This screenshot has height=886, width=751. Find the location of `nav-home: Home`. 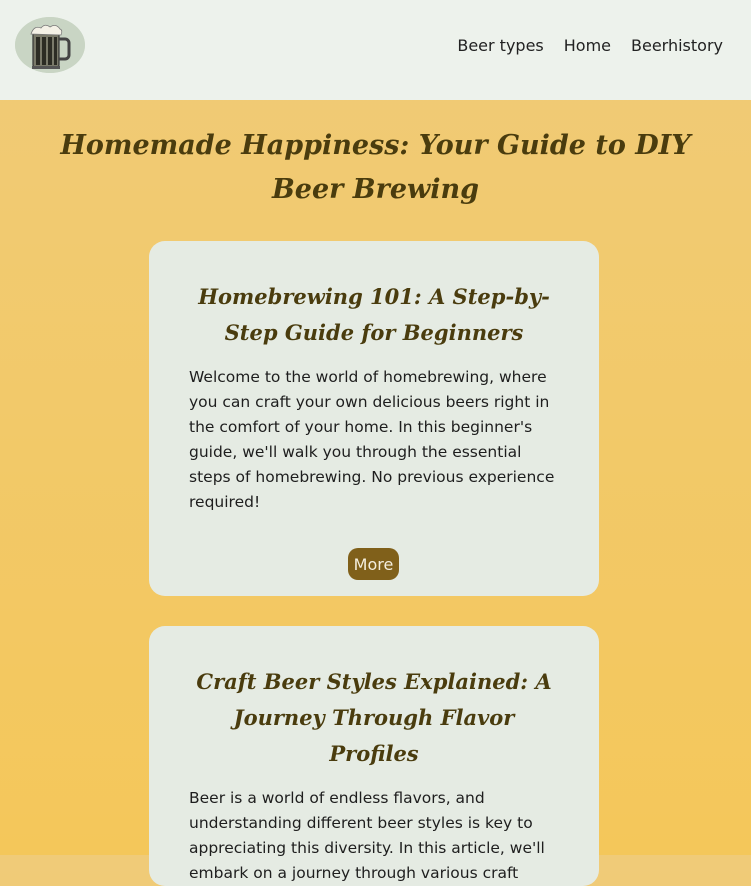

nav-home: Home is located at coordinates (587, 45).